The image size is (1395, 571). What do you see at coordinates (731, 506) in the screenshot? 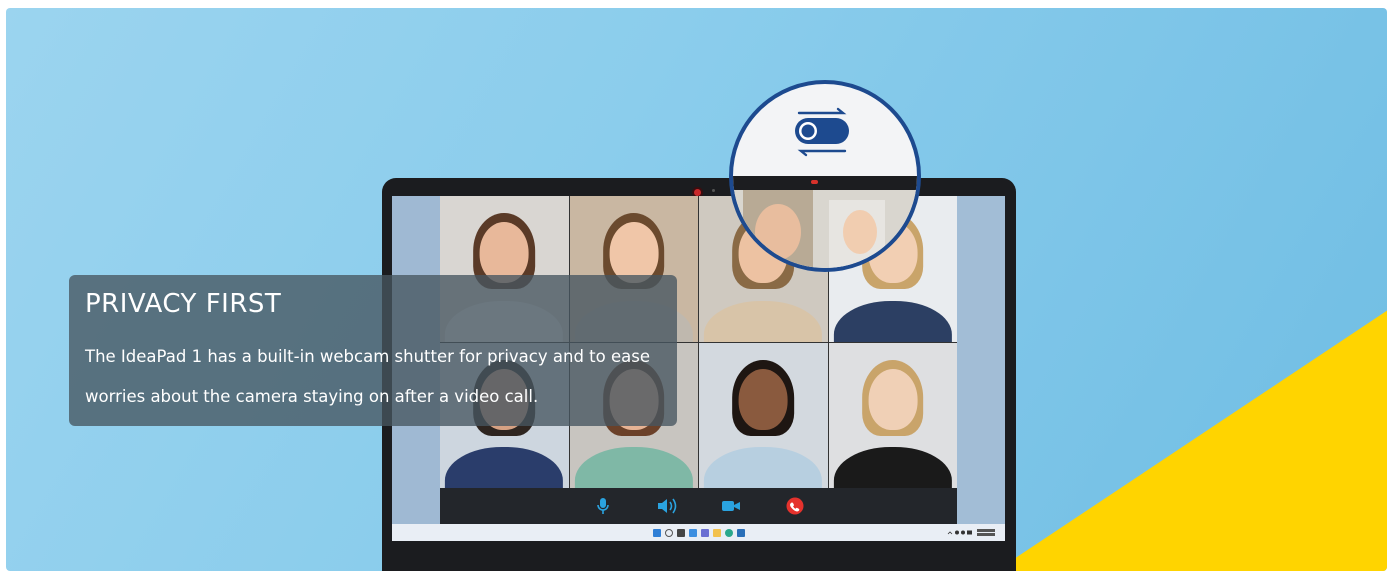
I see `video-camera-icon` at bounding box center [731, 506].